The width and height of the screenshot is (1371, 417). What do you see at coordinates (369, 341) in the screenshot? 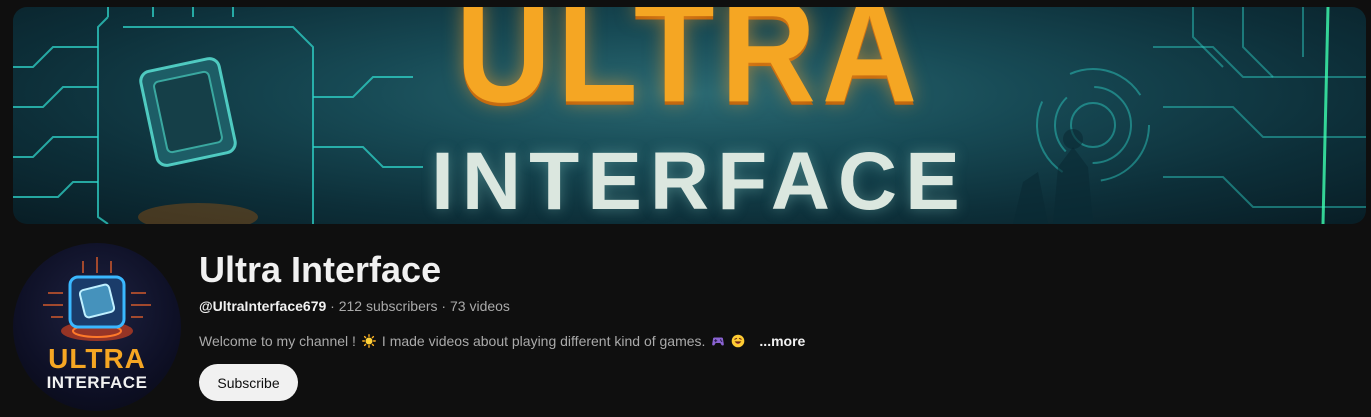
I see `sun-icon` at bounding box center [369, 341].